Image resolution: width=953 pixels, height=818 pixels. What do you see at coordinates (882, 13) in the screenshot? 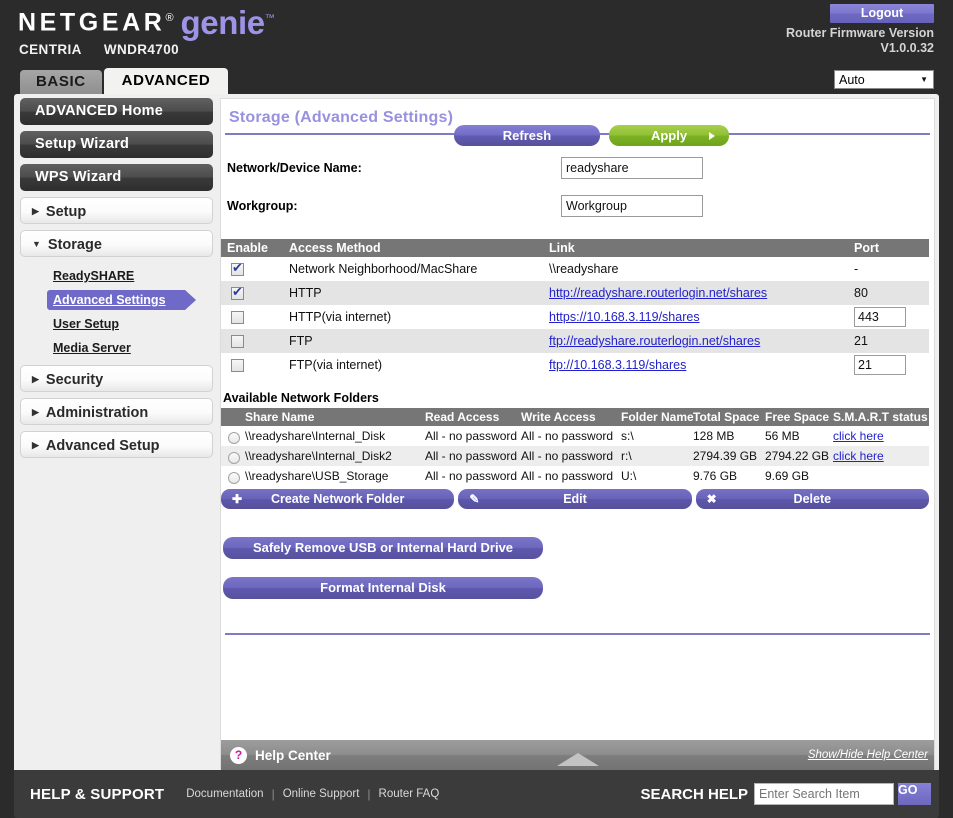
I see `logout-button: Logout` at bounding box center [882, 13].